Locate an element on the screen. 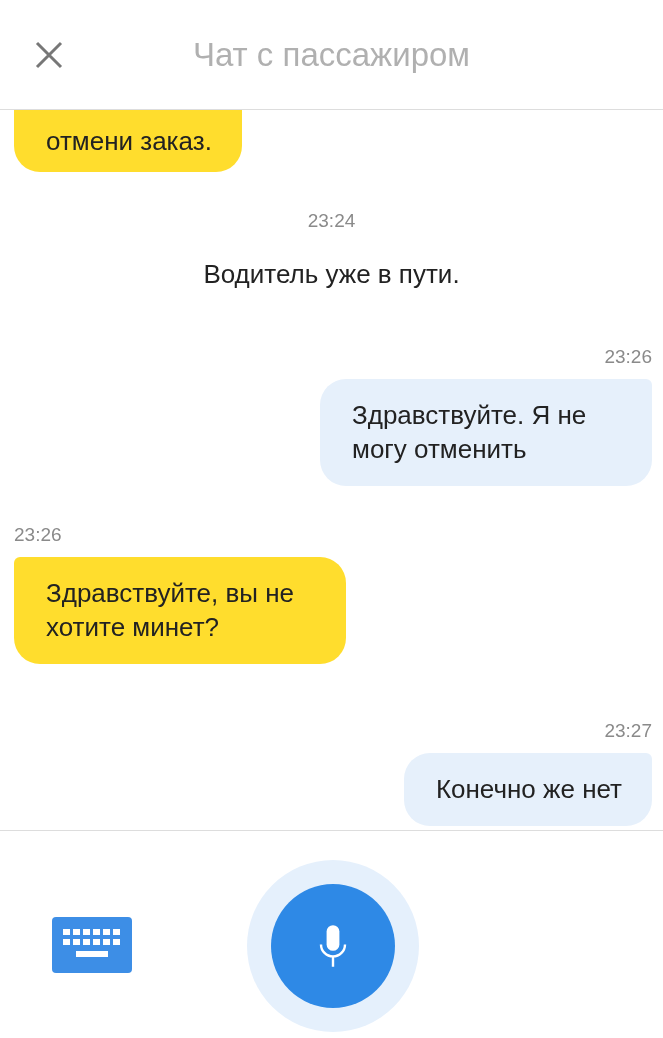  microphone-icon is located at coordinates (333, 946).